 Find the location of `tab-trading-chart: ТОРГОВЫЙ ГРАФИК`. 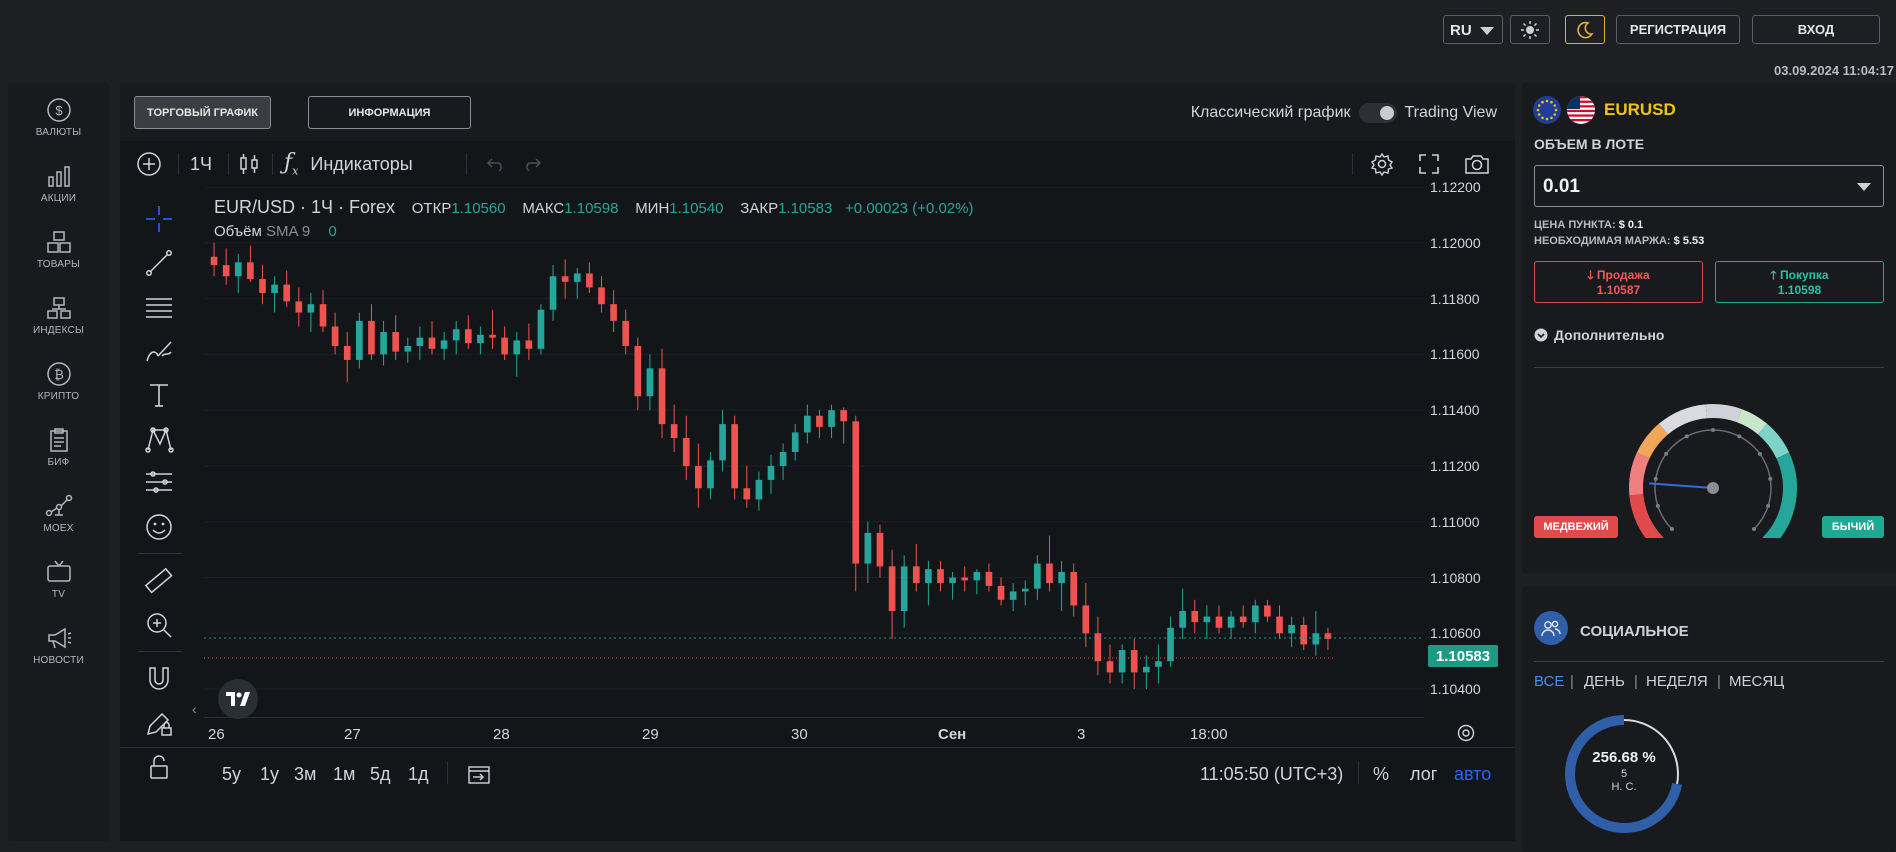

tab-trading-chart: ТОРГОВЫЙ ГРАФИК is located at coordinates (202, 112).